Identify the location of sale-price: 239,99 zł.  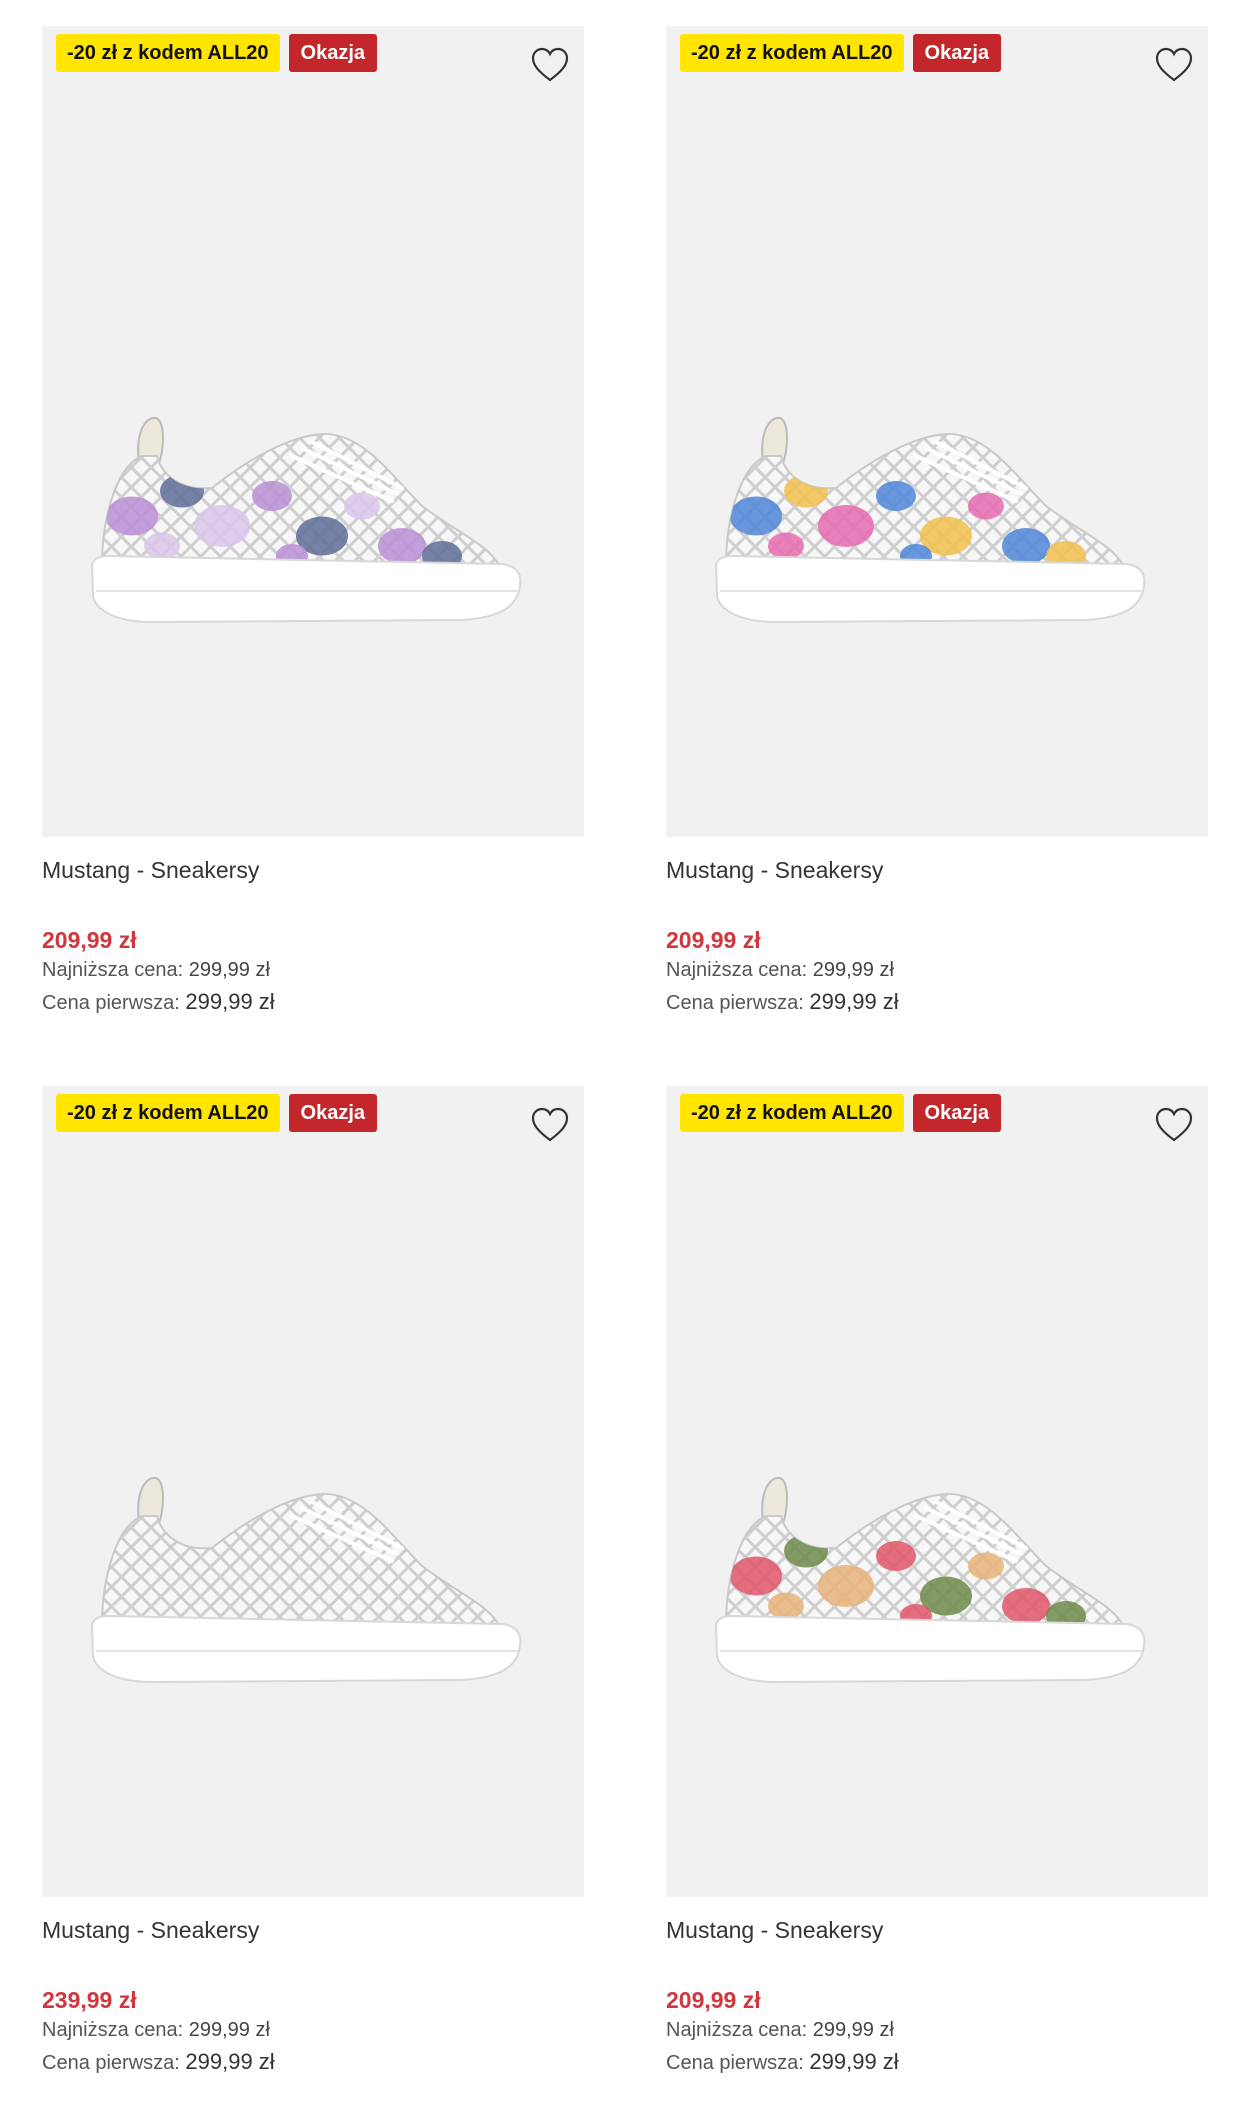
(89, 2000).